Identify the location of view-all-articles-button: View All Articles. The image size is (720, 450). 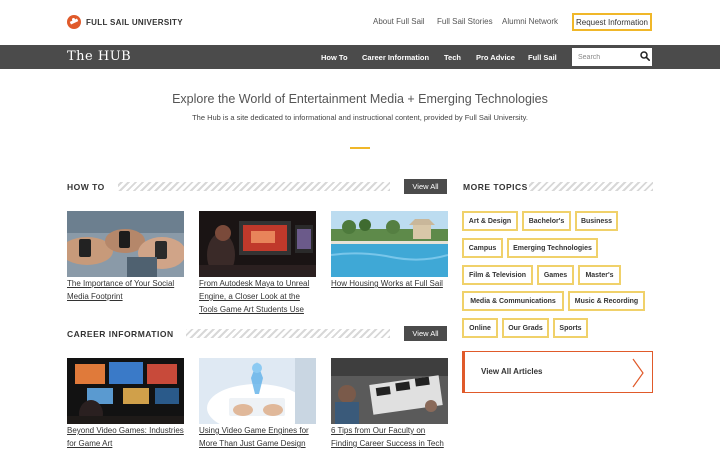
(557, 372).